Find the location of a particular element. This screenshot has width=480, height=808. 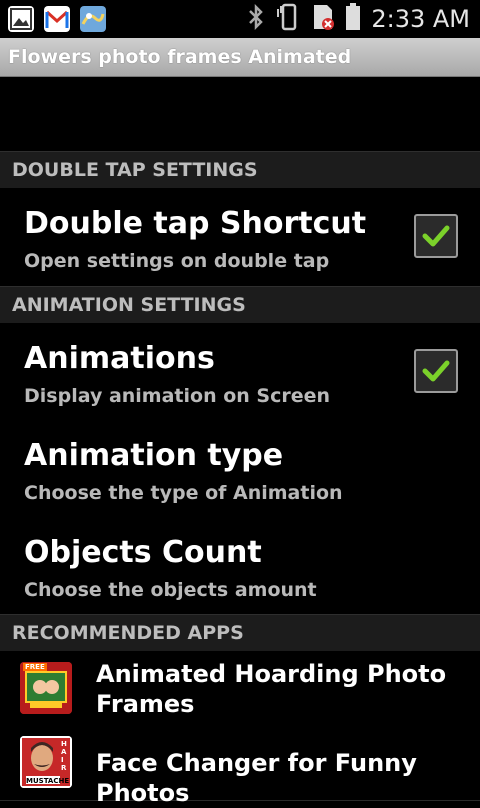

weather-map-icon is located at coordinates (93, 19).